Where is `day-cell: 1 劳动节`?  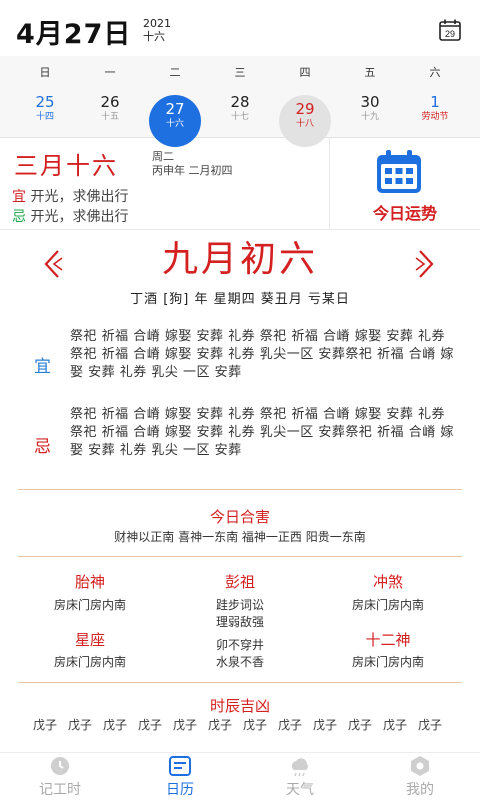
day-cell: 1 劳动节 is located at coordinates (435, 117).